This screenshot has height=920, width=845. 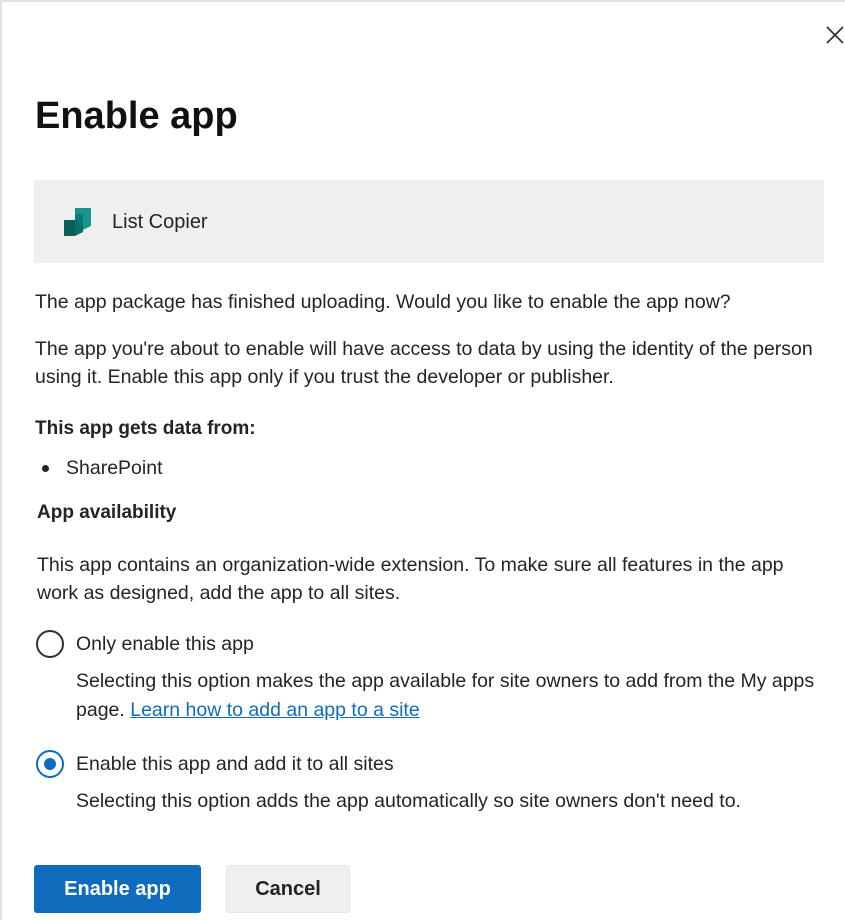 What do you see at coordinates (165, 644) in the screenshot?
I see `radio-label-only-enable: Only enable this app` at bounding box center [165, 644].